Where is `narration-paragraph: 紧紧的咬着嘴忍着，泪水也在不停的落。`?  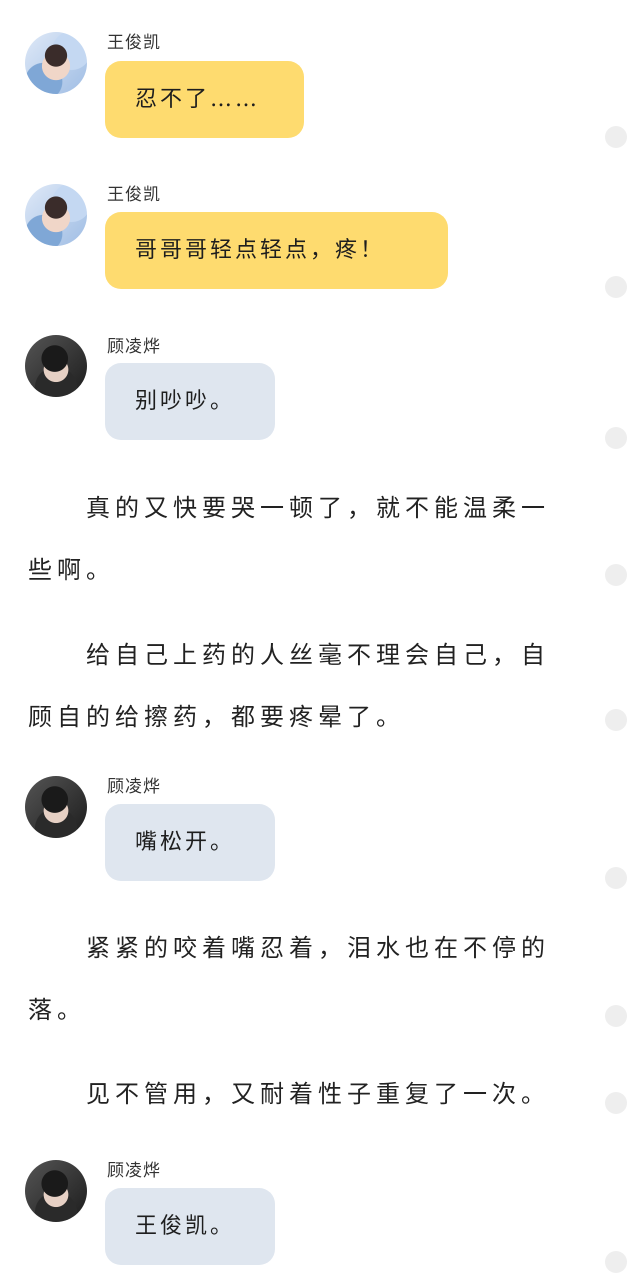
narration-paragraph: 紧紧的咬着嘴忍着，泪水也在不停的落。 is located at coordinates (289, 979).